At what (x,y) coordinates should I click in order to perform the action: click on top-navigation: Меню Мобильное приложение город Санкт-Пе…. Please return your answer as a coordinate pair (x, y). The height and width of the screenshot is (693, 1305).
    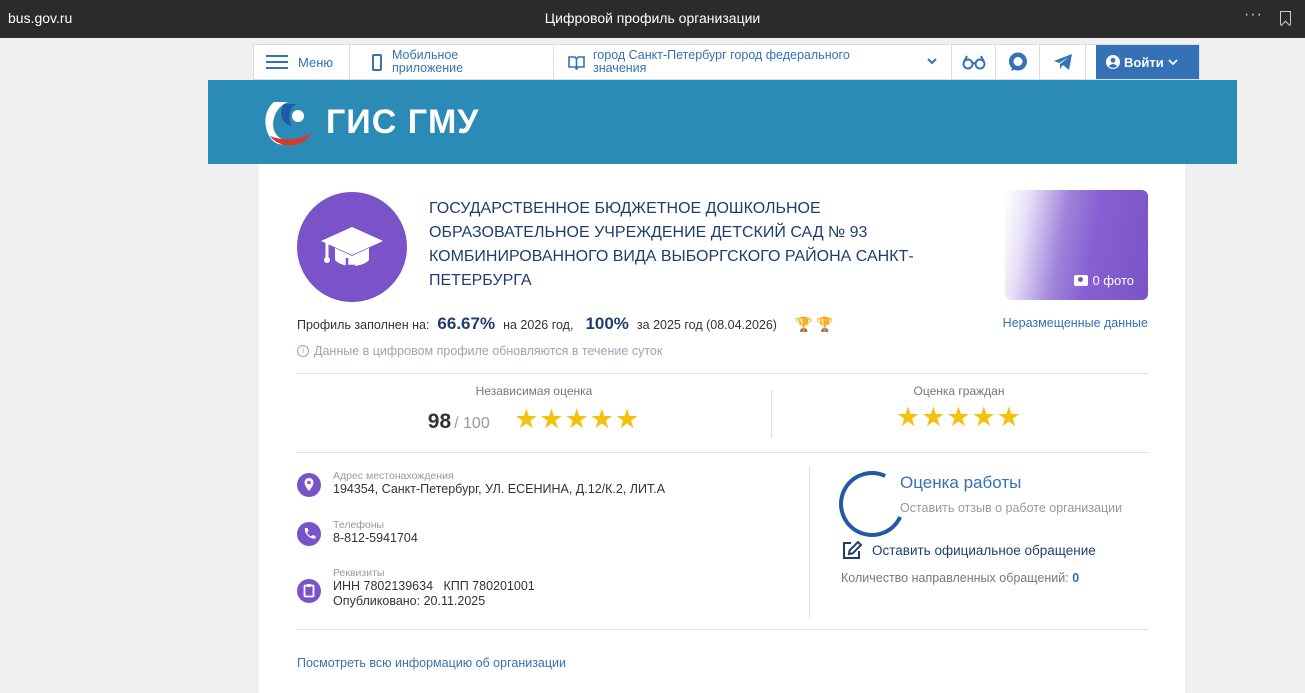
    Looking at the image, I should click on (726, 62).